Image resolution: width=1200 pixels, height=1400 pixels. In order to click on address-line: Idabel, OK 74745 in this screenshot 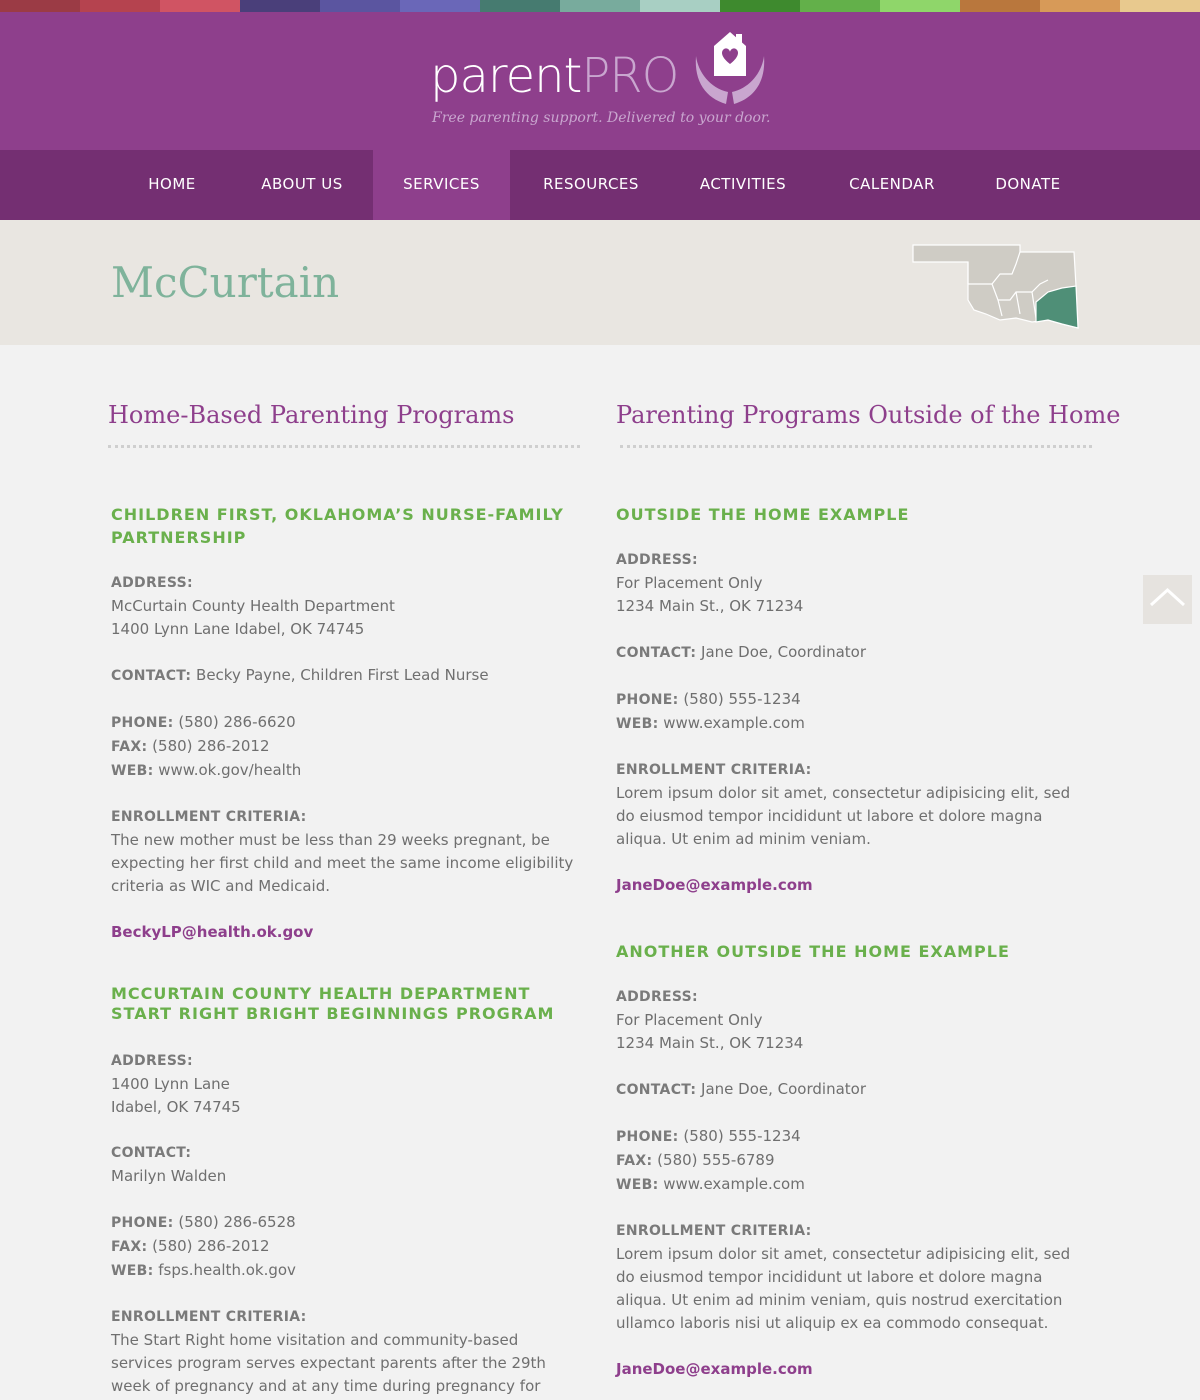, I will do `click(176, 1107)`.